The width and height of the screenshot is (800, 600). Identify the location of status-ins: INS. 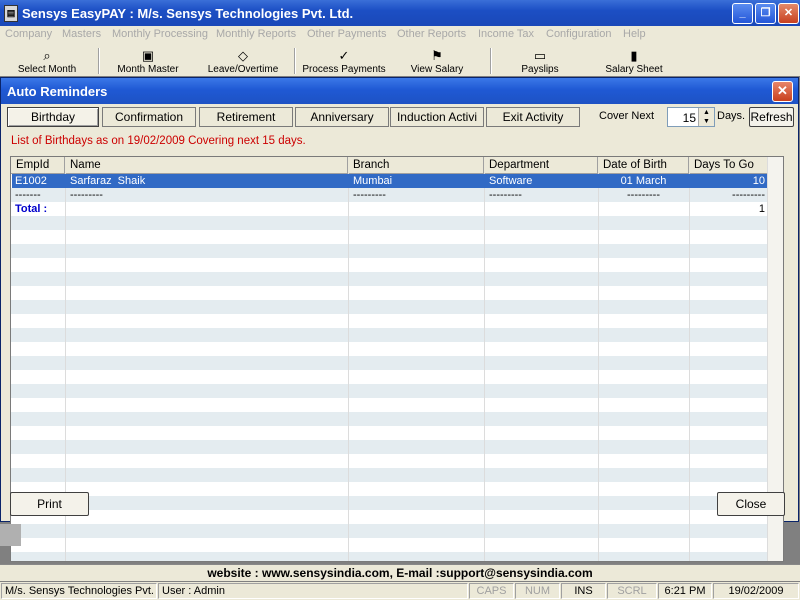
(583, 591).